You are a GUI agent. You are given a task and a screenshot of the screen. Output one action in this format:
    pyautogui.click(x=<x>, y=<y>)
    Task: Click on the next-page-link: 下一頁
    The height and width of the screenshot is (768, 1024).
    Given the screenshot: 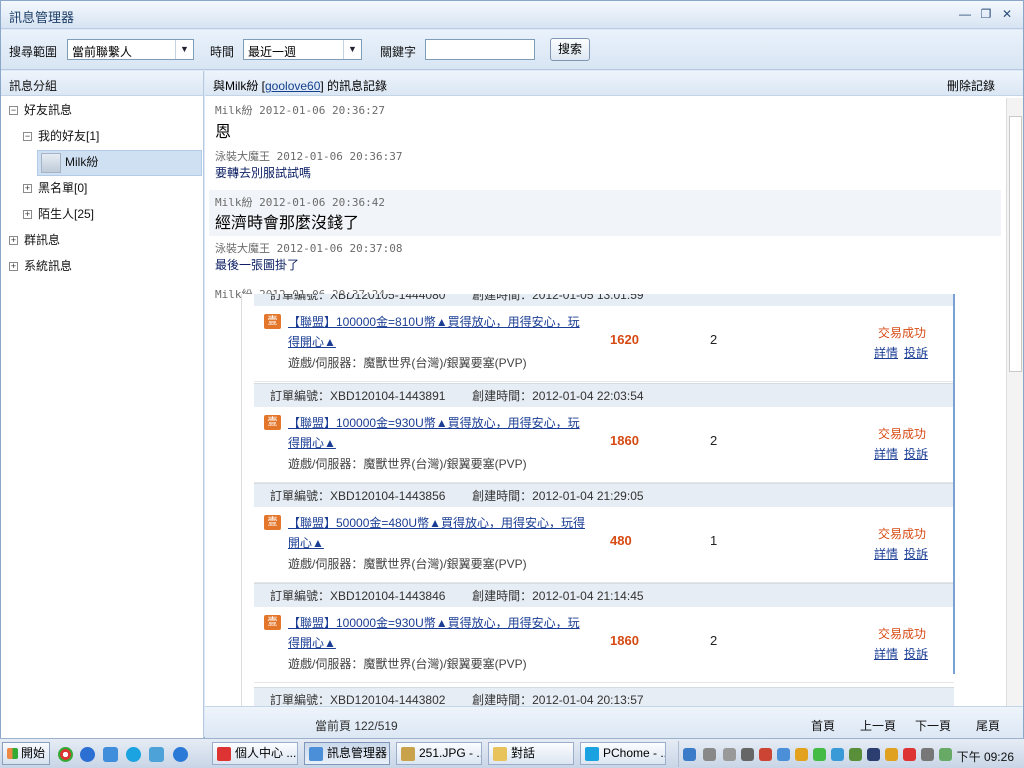 What is the action you would take?
    pyautogui.click(x=933, y=725)
    